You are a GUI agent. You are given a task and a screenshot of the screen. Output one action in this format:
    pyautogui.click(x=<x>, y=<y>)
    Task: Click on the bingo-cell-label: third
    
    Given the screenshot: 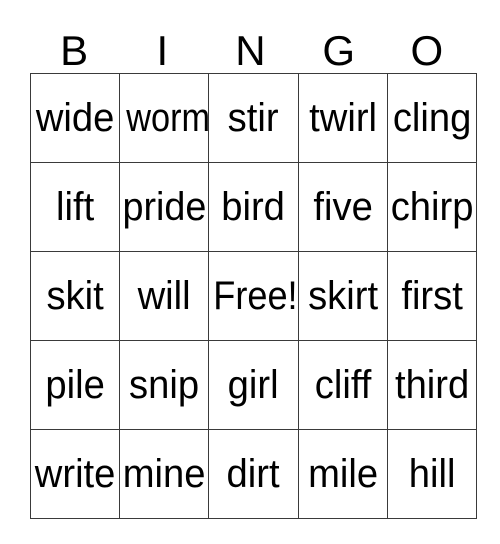 What is the action you would take?
    pyautogui.click(x=431, y=385)
    